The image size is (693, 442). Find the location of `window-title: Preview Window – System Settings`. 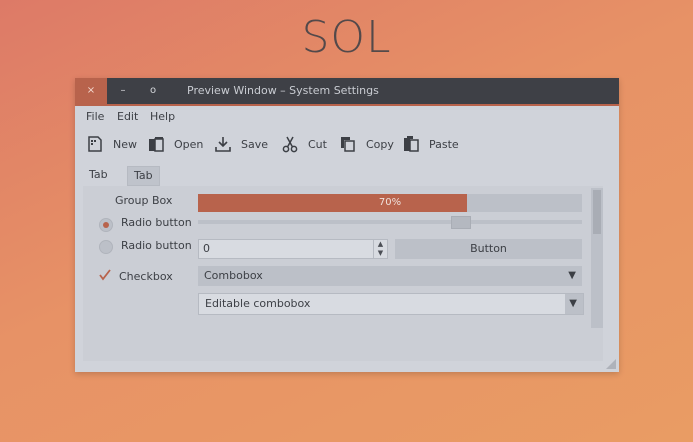

window-title: Preview Window – System Settings is located at coordinates (283, 90).